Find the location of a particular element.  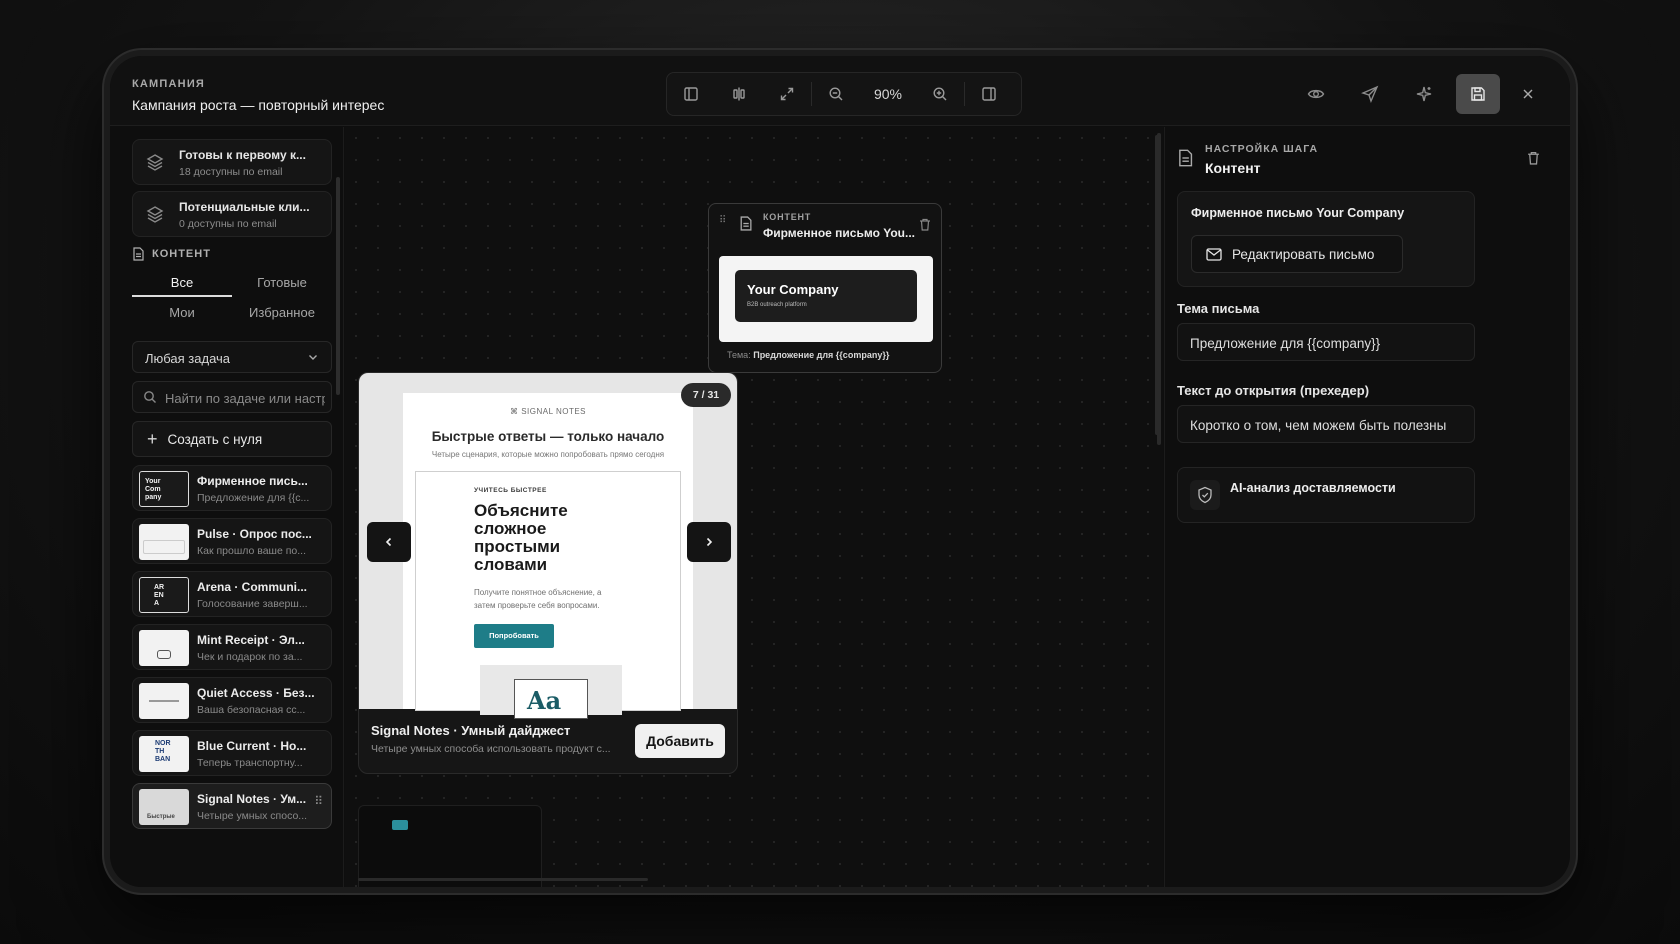

toggle-left-panel-button is located at coordinates (691, 94).